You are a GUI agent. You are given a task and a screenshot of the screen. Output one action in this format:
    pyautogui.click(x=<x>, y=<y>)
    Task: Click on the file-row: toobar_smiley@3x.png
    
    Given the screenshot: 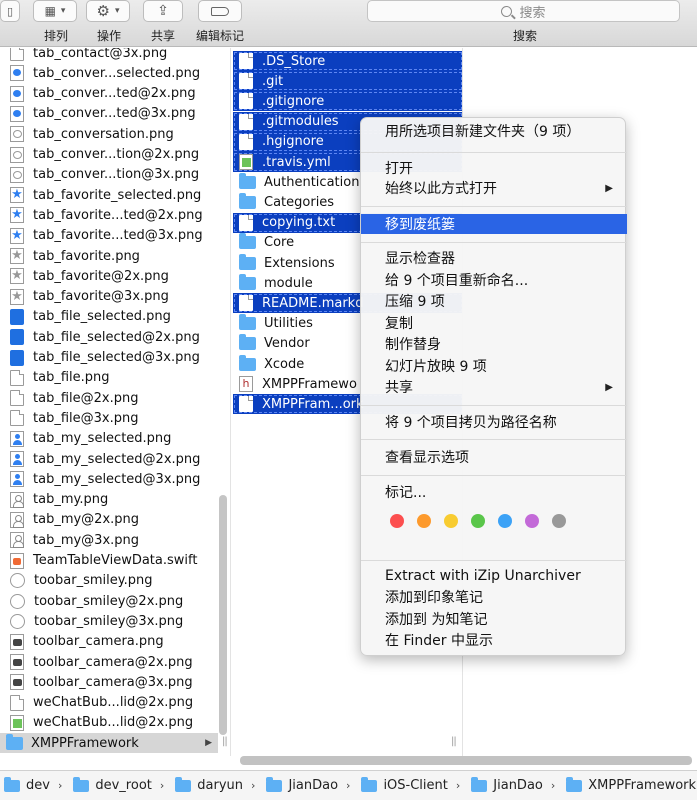 What is the action you would take?
    pyautogui.click(x=109, y=621)
    